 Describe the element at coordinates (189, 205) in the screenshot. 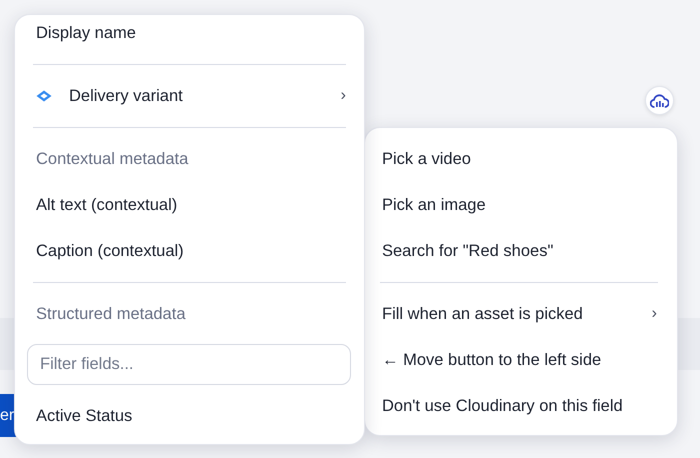

I see `menu-item: Alt text (contextual)` at that location.